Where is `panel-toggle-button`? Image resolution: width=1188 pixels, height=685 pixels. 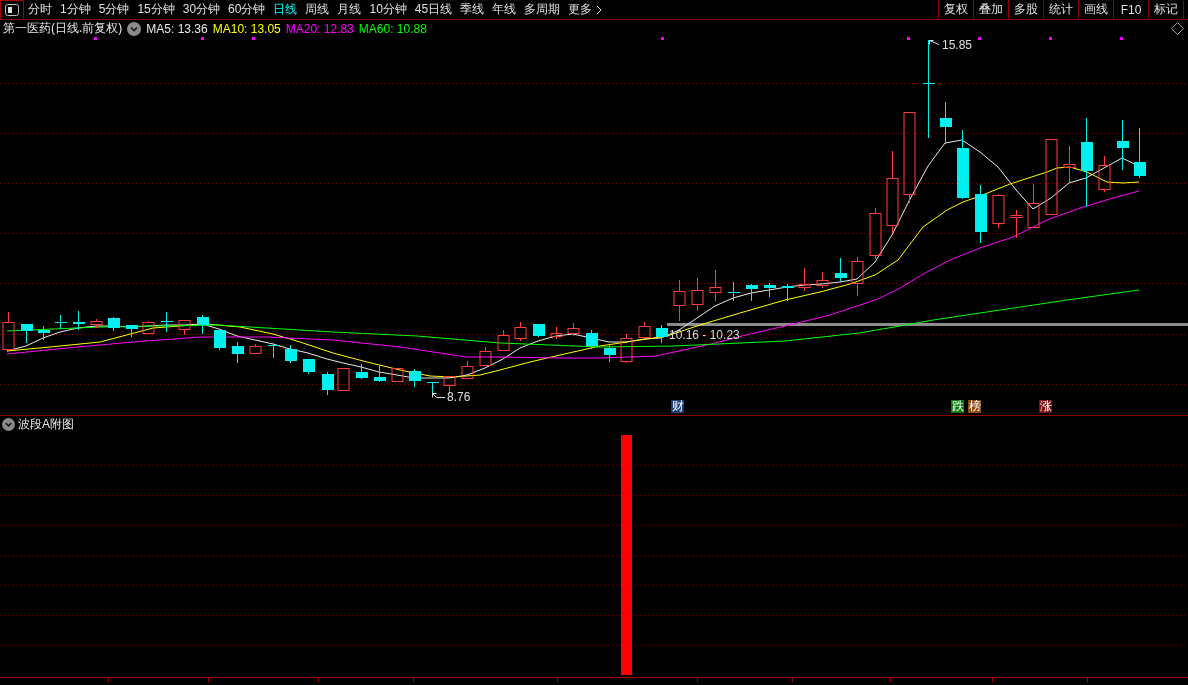 panel-toggle-button is located at coordinates (12, 9).